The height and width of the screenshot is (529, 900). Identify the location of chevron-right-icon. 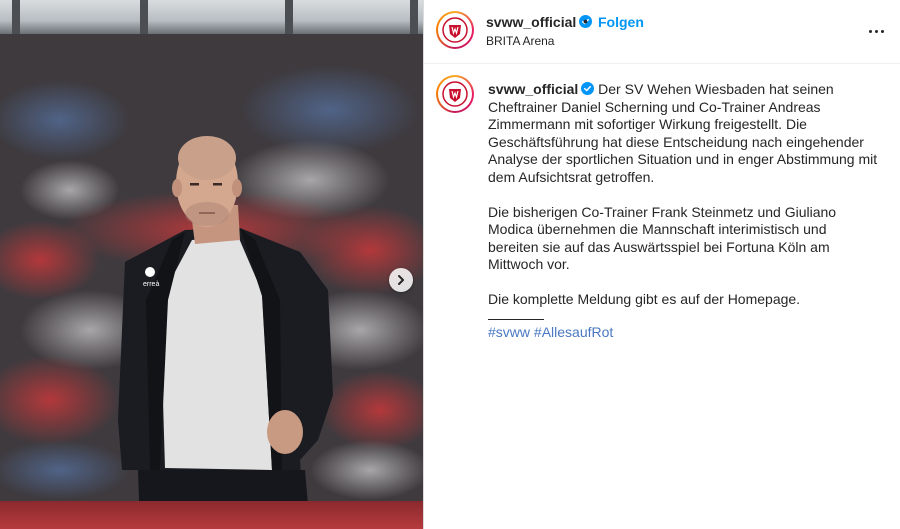
(401, 280).